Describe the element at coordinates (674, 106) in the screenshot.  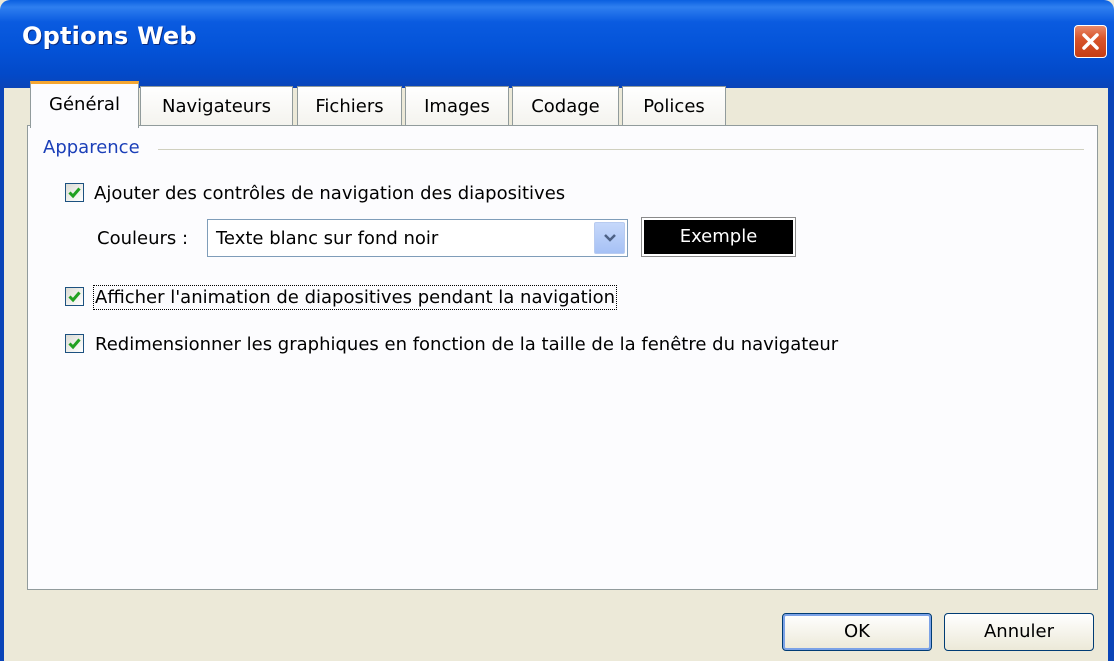
I see `tab-polices: Polices` at that location.